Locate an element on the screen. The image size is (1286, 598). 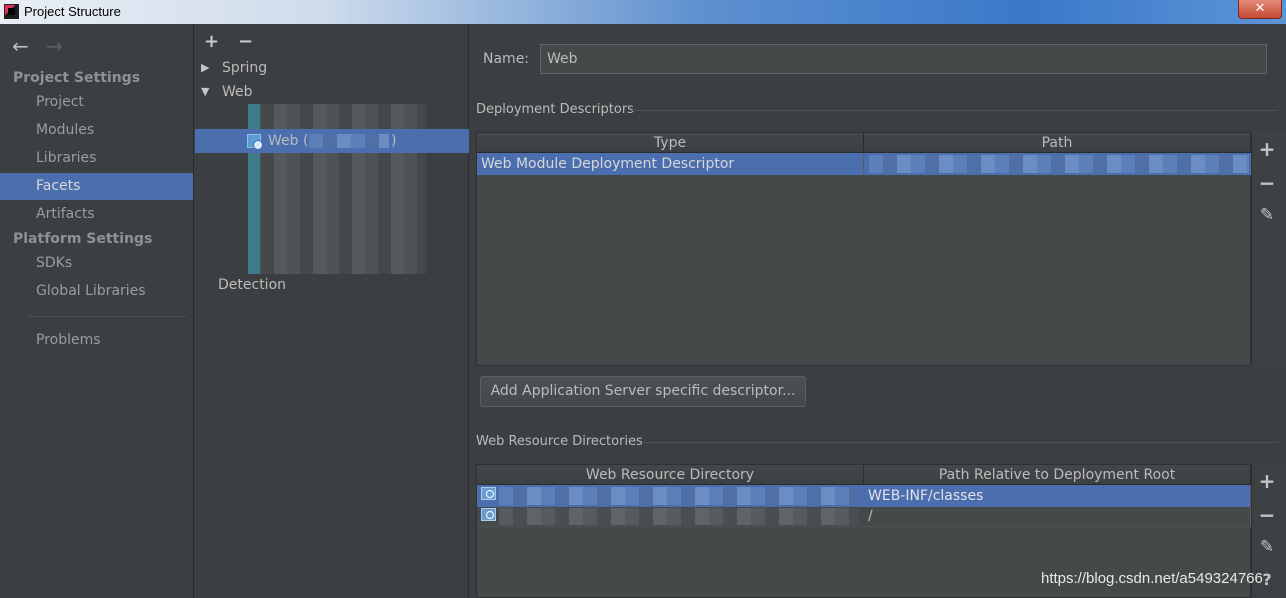
add-facet-button: + is located at coordinates (211, 41).